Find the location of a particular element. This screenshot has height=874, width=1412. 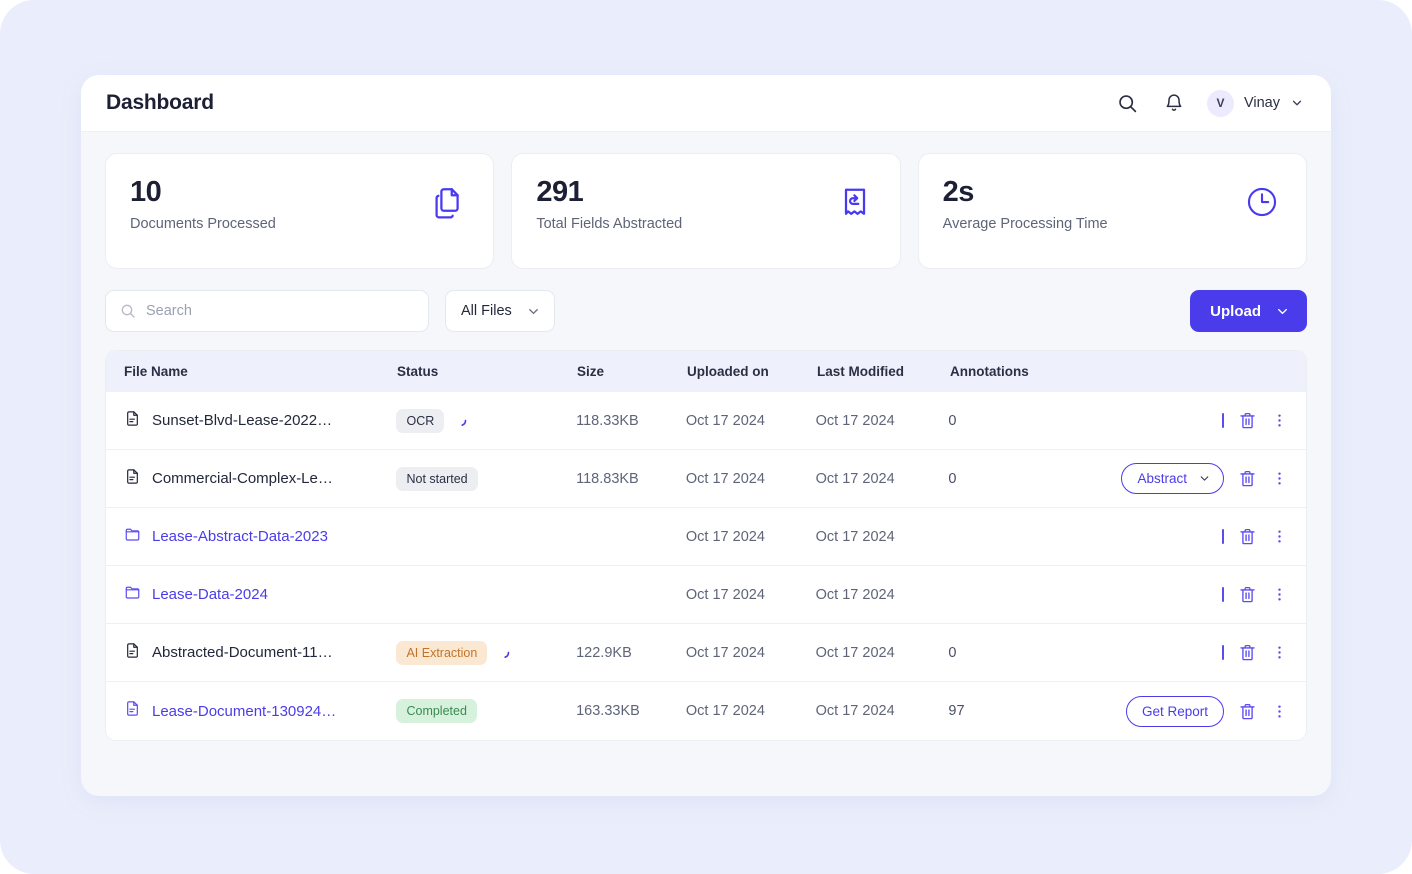

cell-status: Completed is located at coordinates (486, 711).